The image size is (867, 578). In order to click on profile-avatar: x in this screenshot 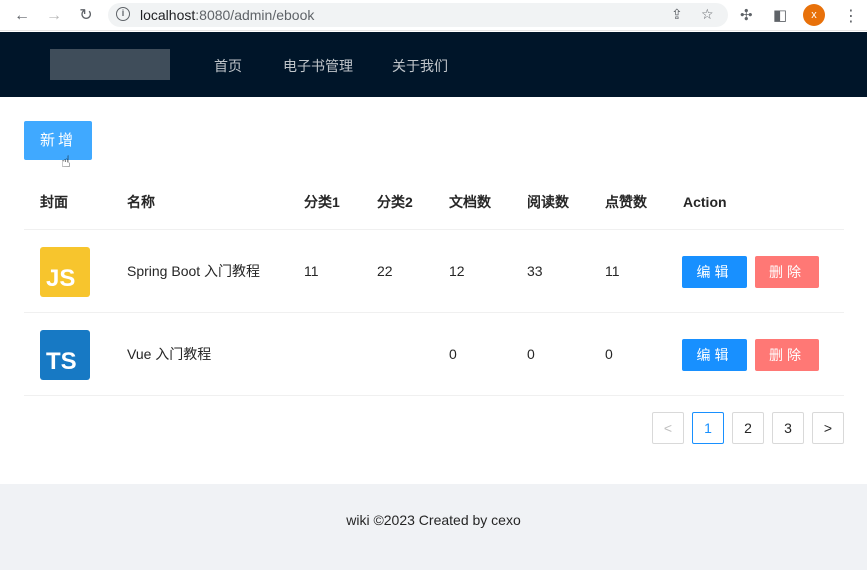, I will do `click(814, 15)`.